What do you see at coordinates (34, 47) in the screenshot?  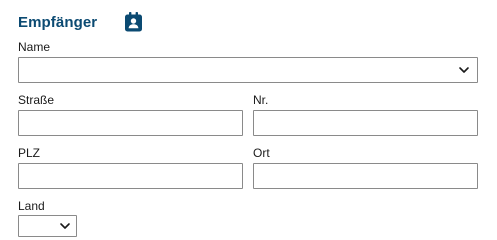 I see `name-label: Name` at bounding box center [34, 47].